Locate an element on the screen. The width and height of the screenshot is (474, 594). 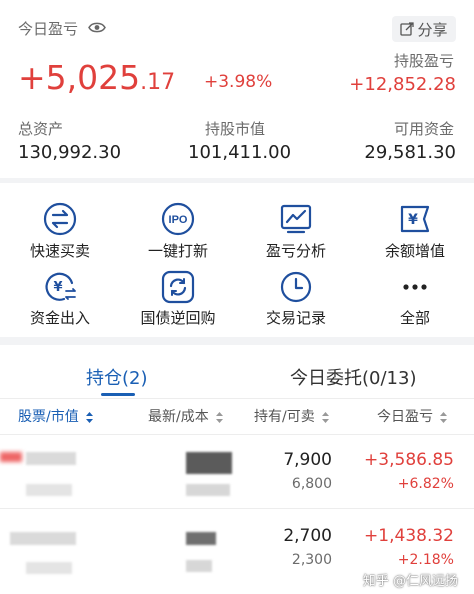
eye-icon is located at coordinates (97, 27).